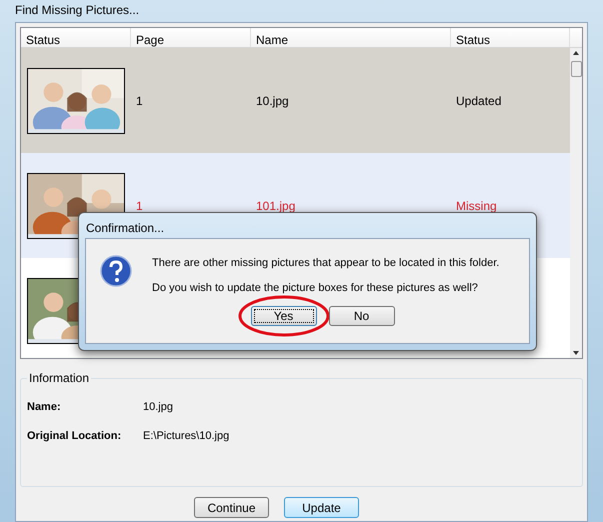 Image resolution: width=603 pixels, height=522 pixels. What do you see at coordinates (59, 378) in the screenshot?
I see `group-title: Information` at bounding box center [59, 378].